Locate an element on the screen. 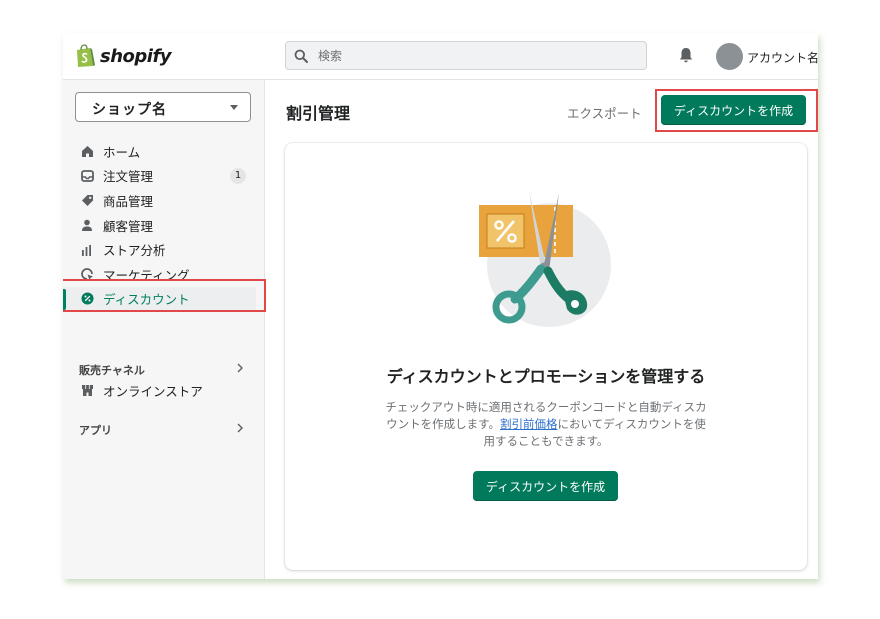  highlight-outline-discounts is located at coordinates (164, 295).